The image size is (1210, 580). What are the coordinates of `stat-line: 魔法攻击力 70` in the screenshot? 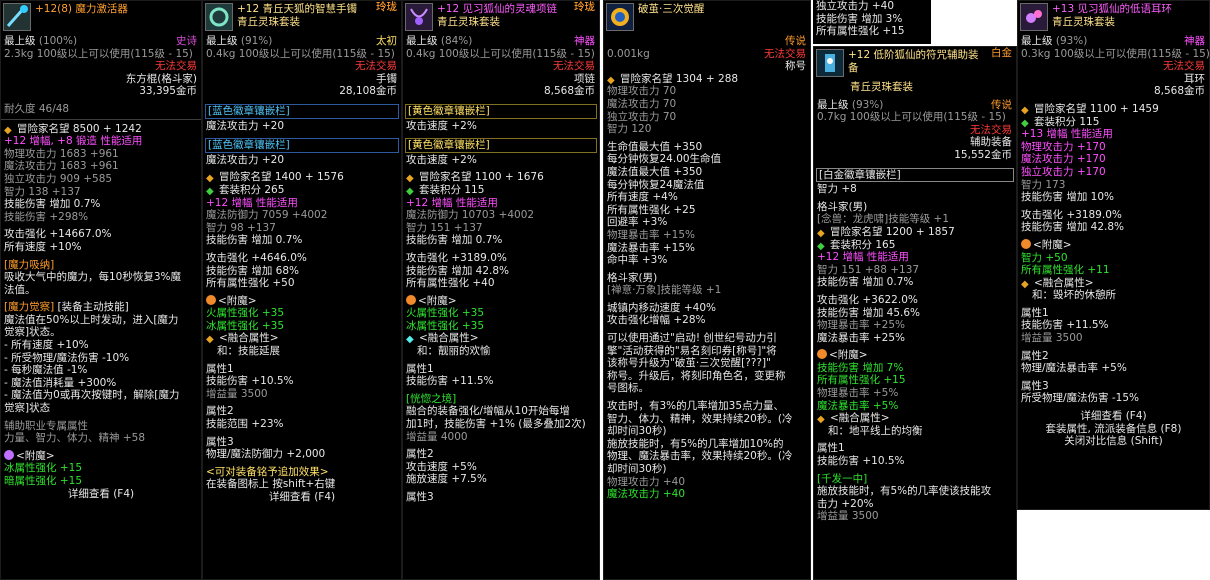 It's located at (642, 103).